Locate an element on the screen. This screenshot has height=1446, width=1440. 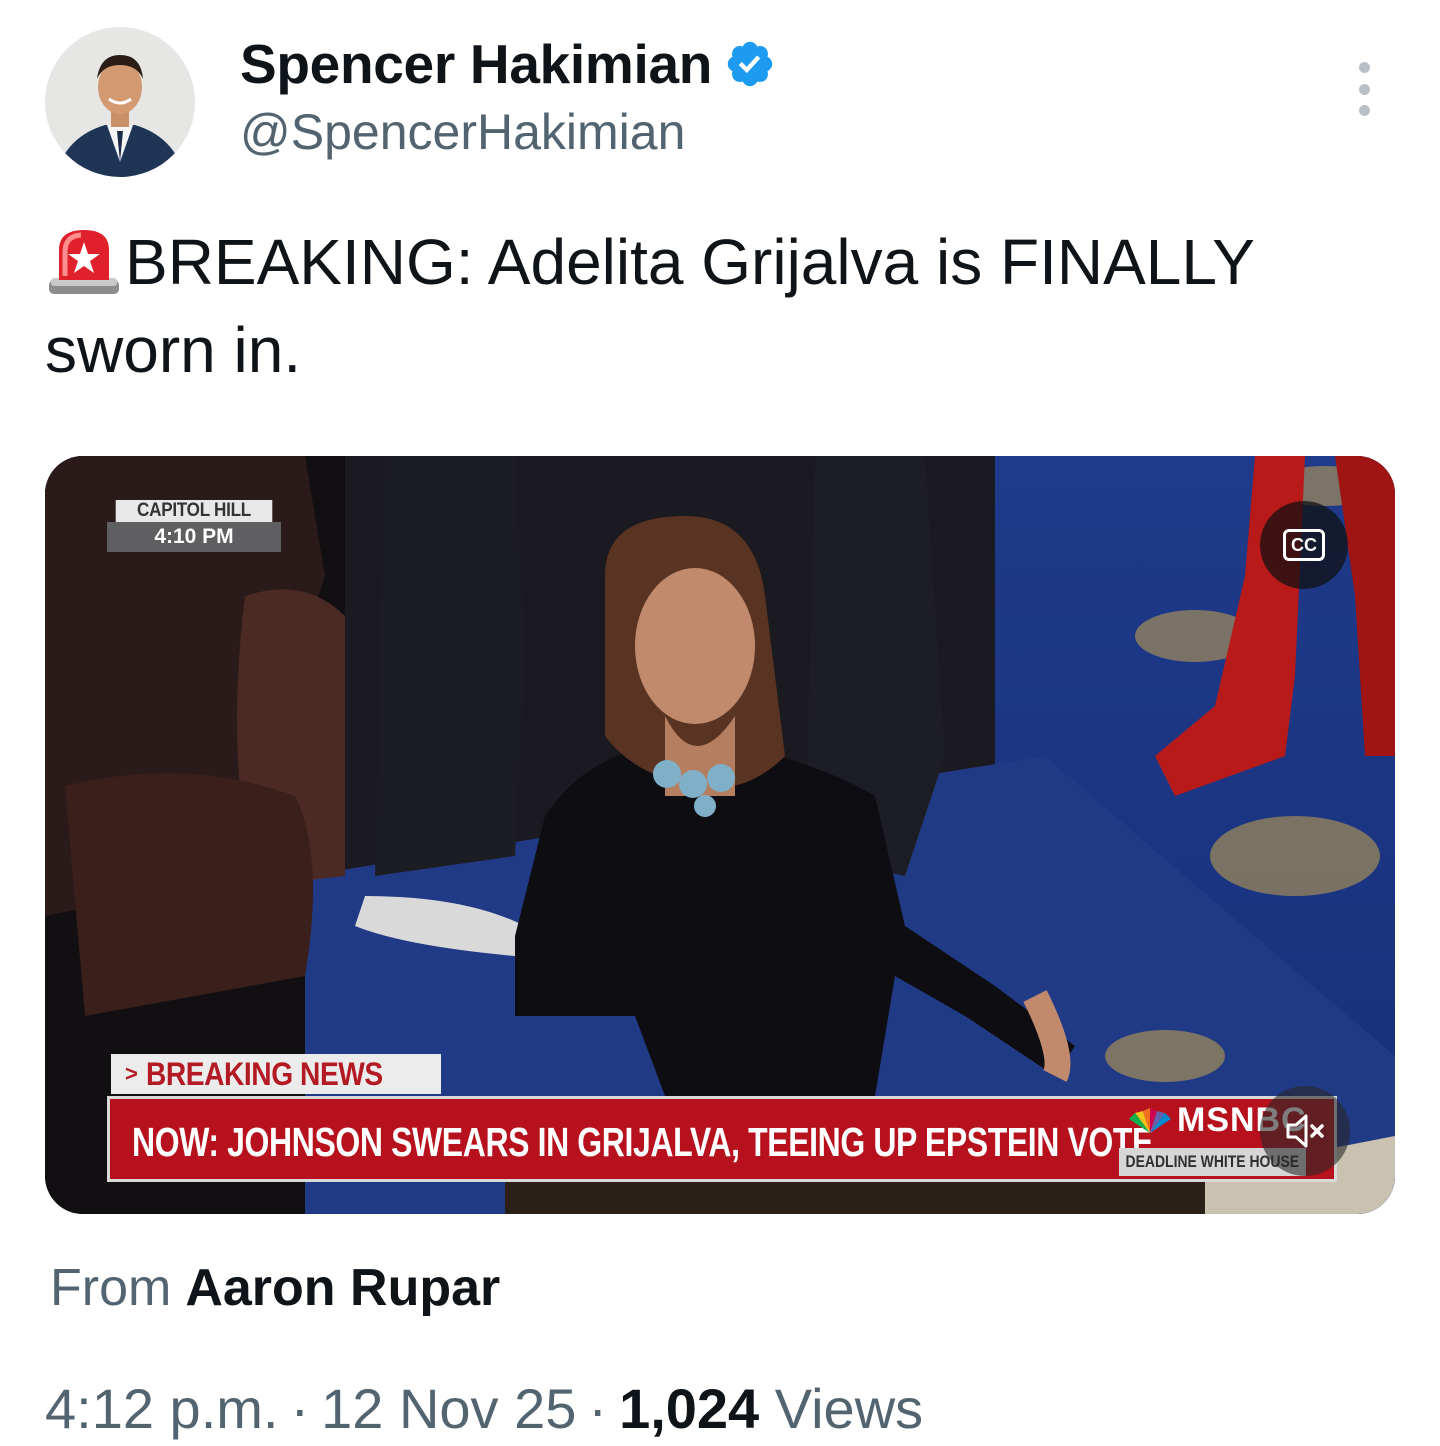
peacock-icon is located at coordinates (1150, 1120).